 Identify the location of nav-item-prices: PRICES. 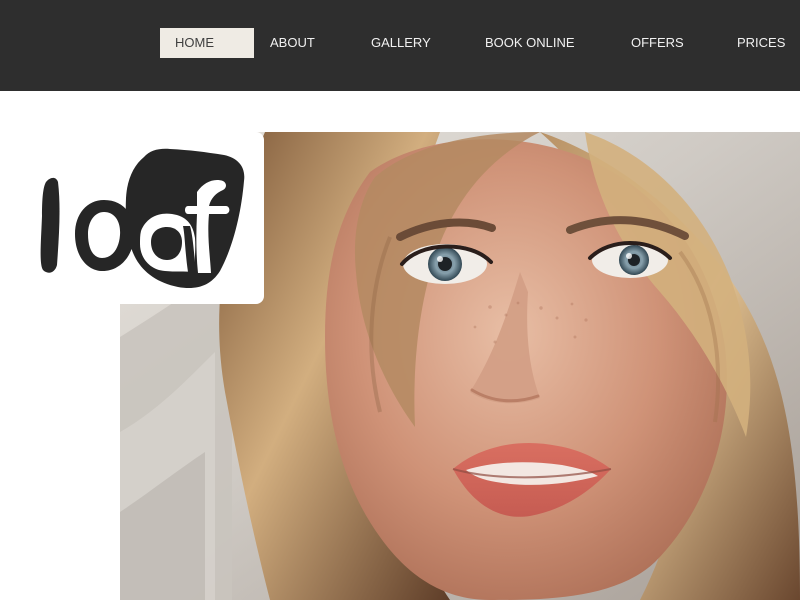
(768, 43).